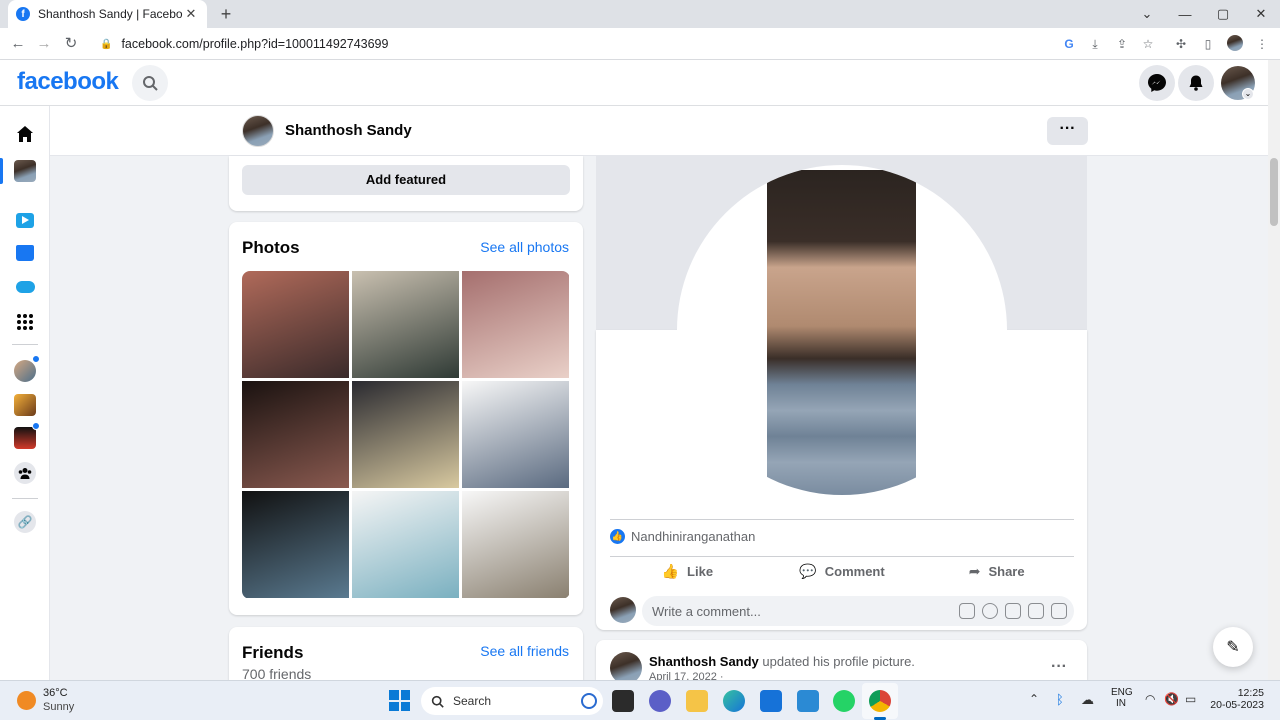 This screenshot has height=720, width=1280. I want to click on region-code: IN, so click(1121, 703).